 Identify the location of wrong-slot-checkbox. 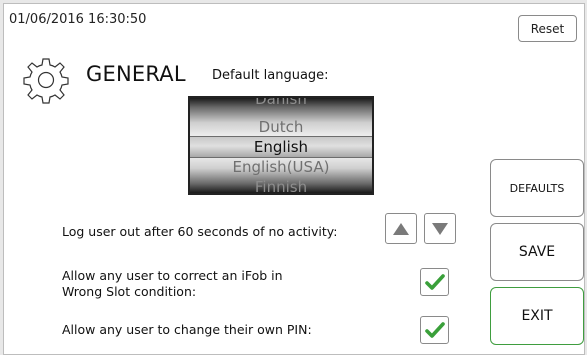
(434, 282).